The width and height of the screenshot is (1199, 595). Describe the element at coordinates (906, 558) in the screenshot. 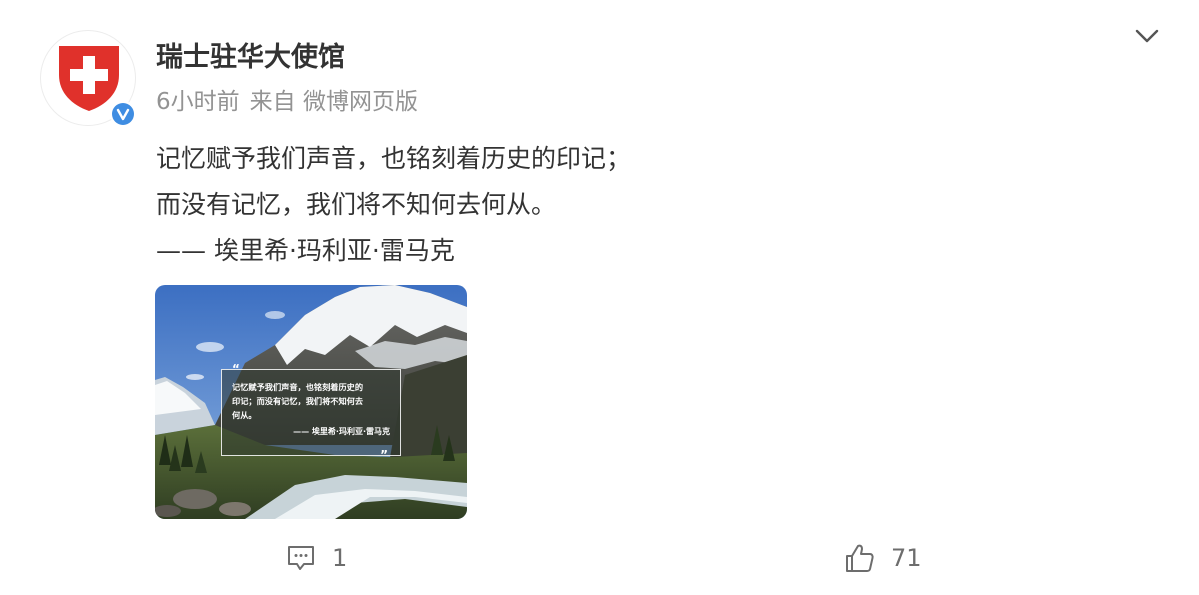

I see `like-count: 71` at that location.